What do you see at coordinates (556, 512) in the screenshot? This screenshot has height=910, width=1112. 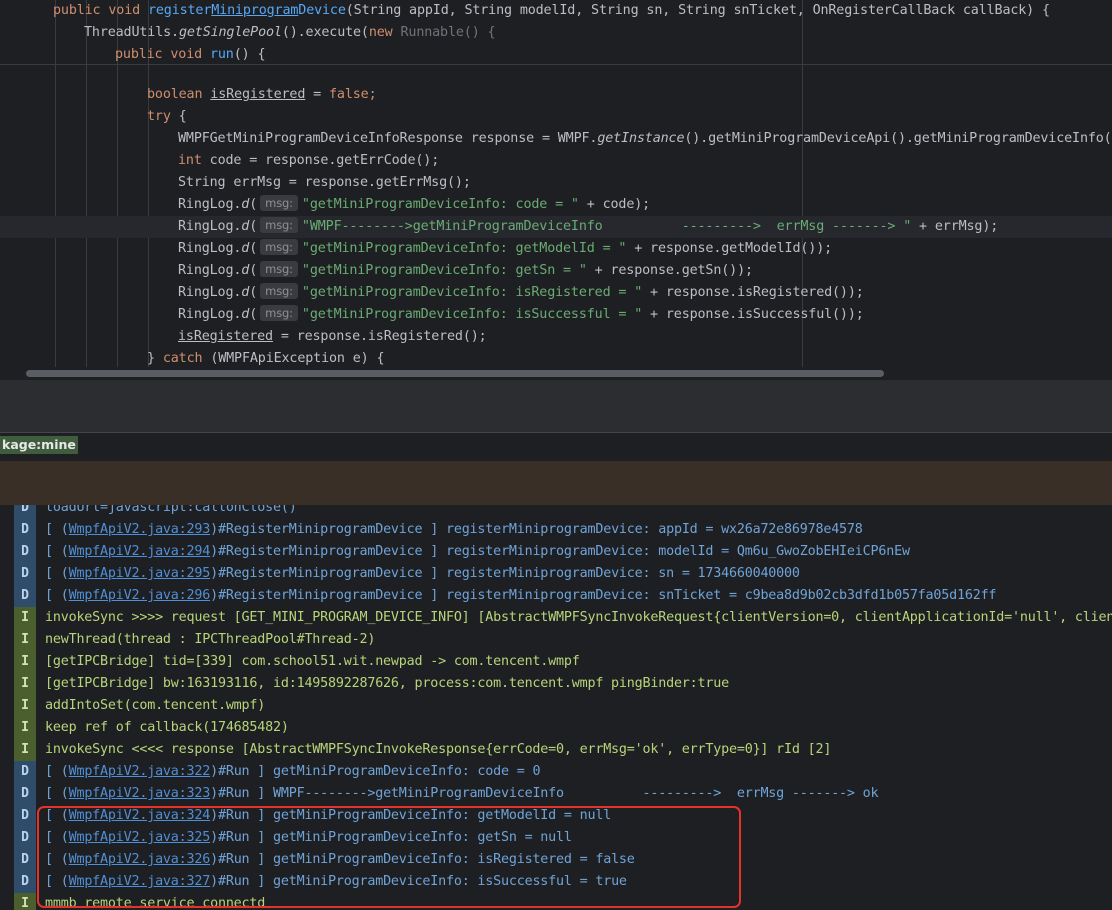 I see `log-row: DloadUrl=javascript:callonClose()` at bounding box center [556, 512].